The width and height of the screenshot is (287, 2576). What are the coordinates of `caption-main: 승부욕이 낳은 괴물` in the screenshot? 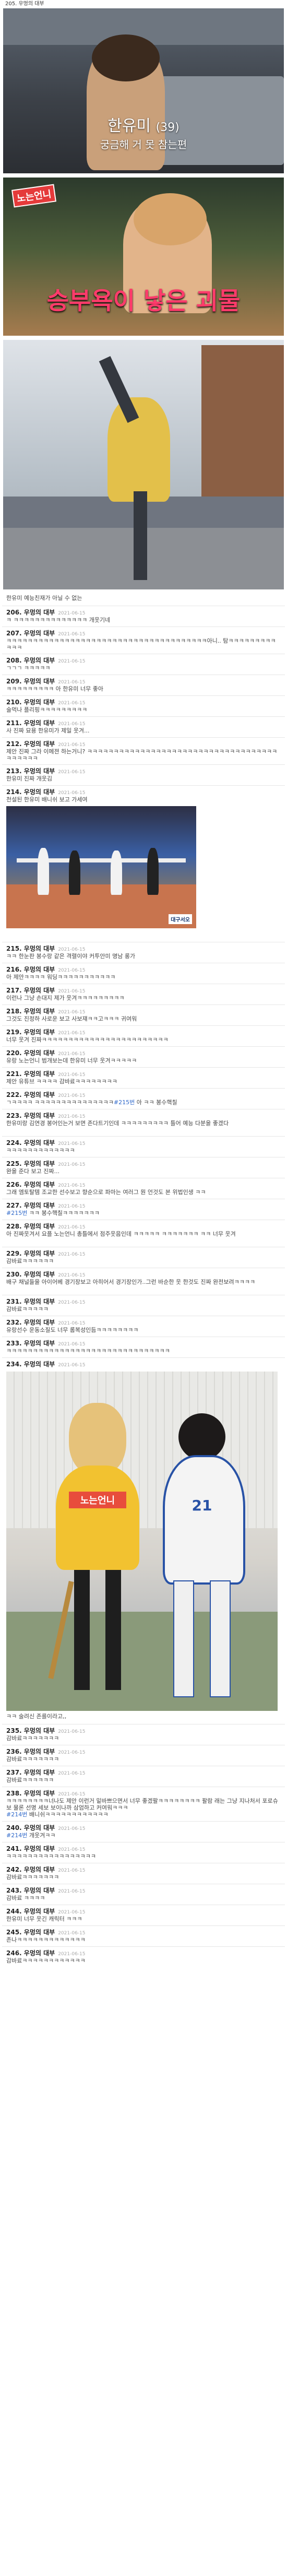 It's located at (143, 301).